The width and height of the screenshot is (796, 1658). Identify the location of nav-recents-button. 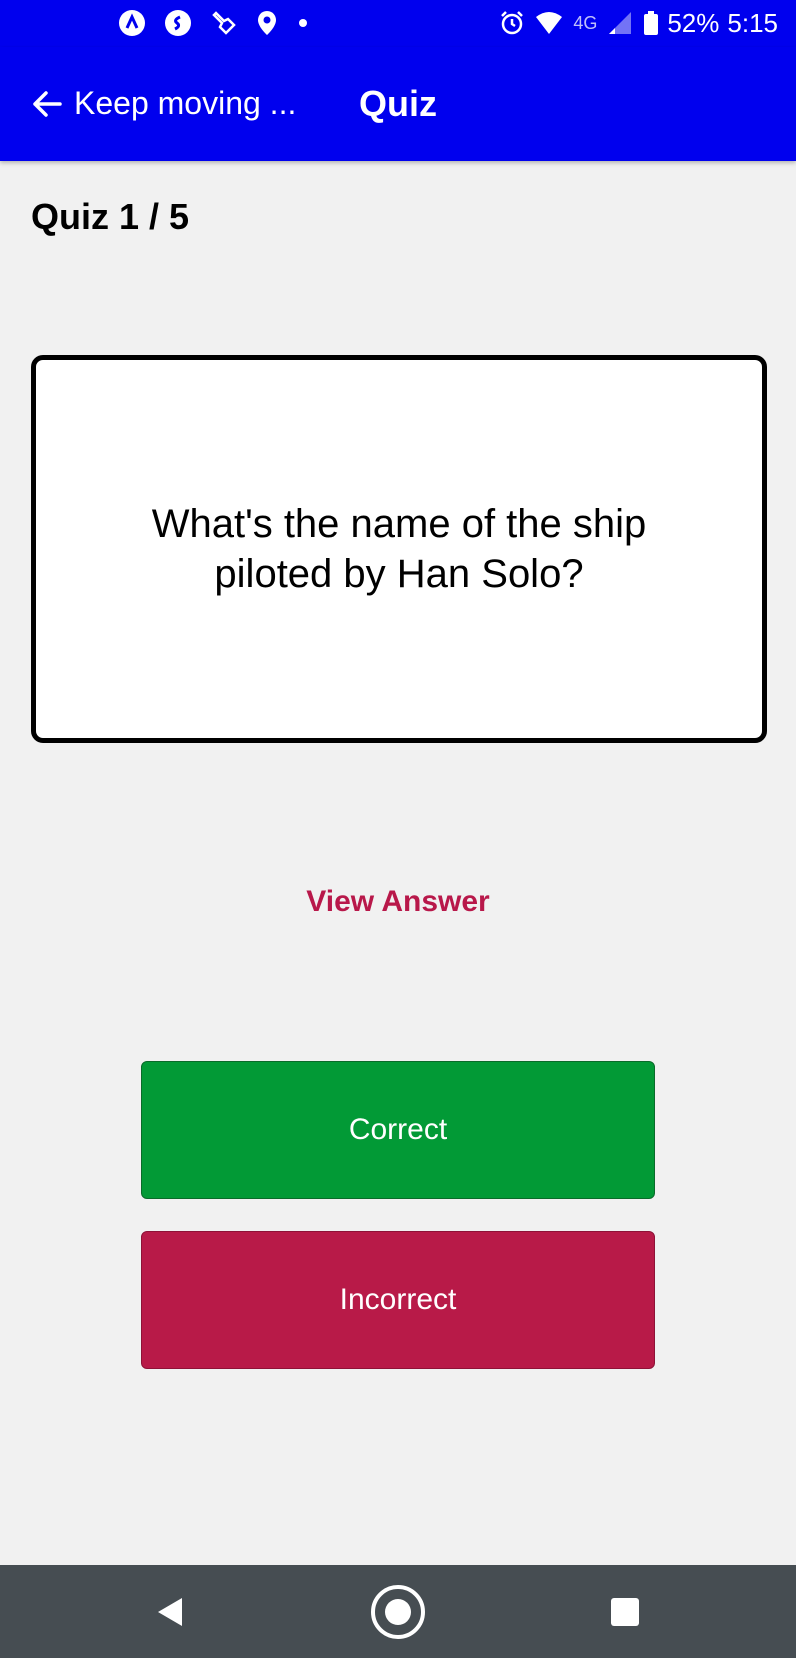
(625, 1611).